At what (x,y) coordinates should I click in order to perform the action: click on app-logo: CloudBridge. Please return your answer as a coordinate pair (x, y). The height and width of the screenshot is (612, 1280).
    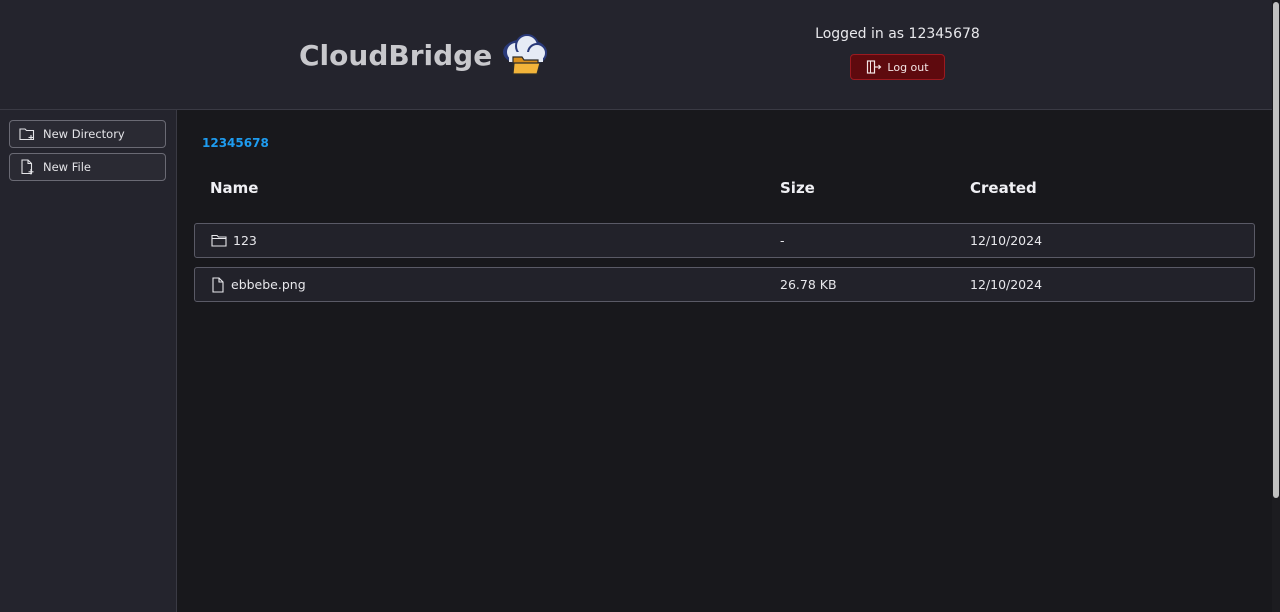
    Looking at the image, I should click on (424, 55).